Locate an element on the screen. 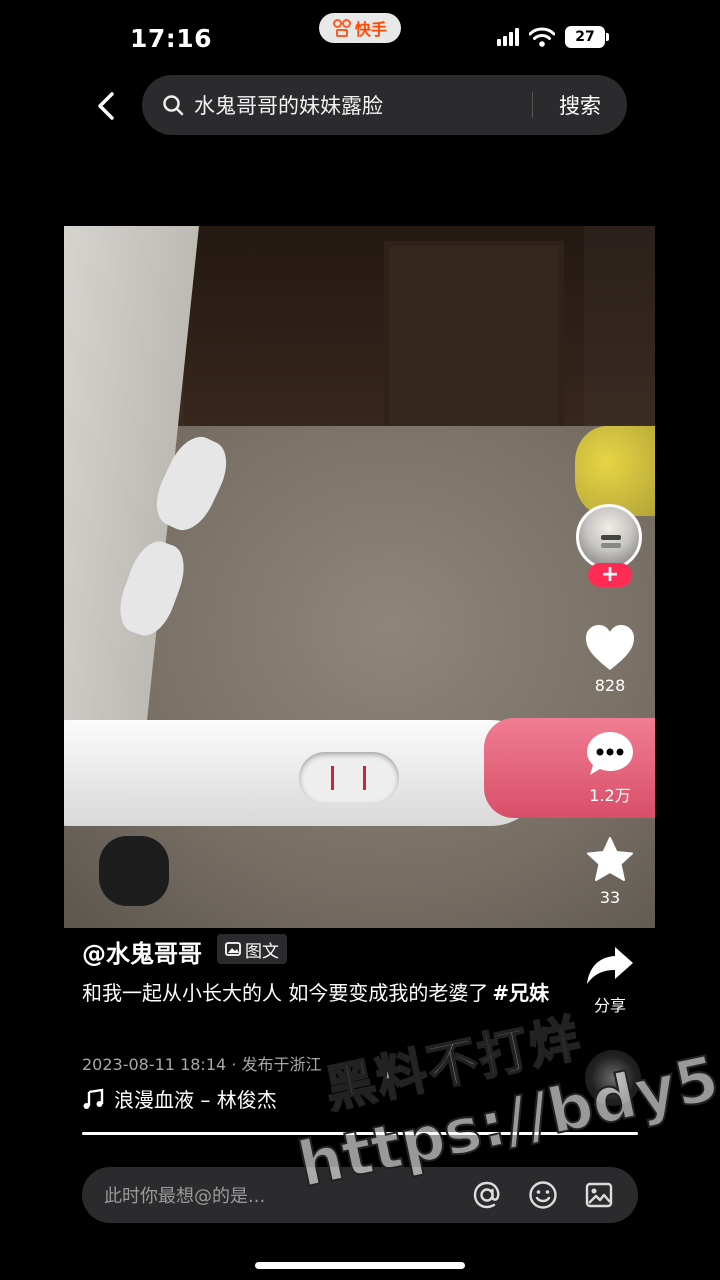 This screenshot has height=1280, width=720. home-indicator is located at coordinates (360, 1265).